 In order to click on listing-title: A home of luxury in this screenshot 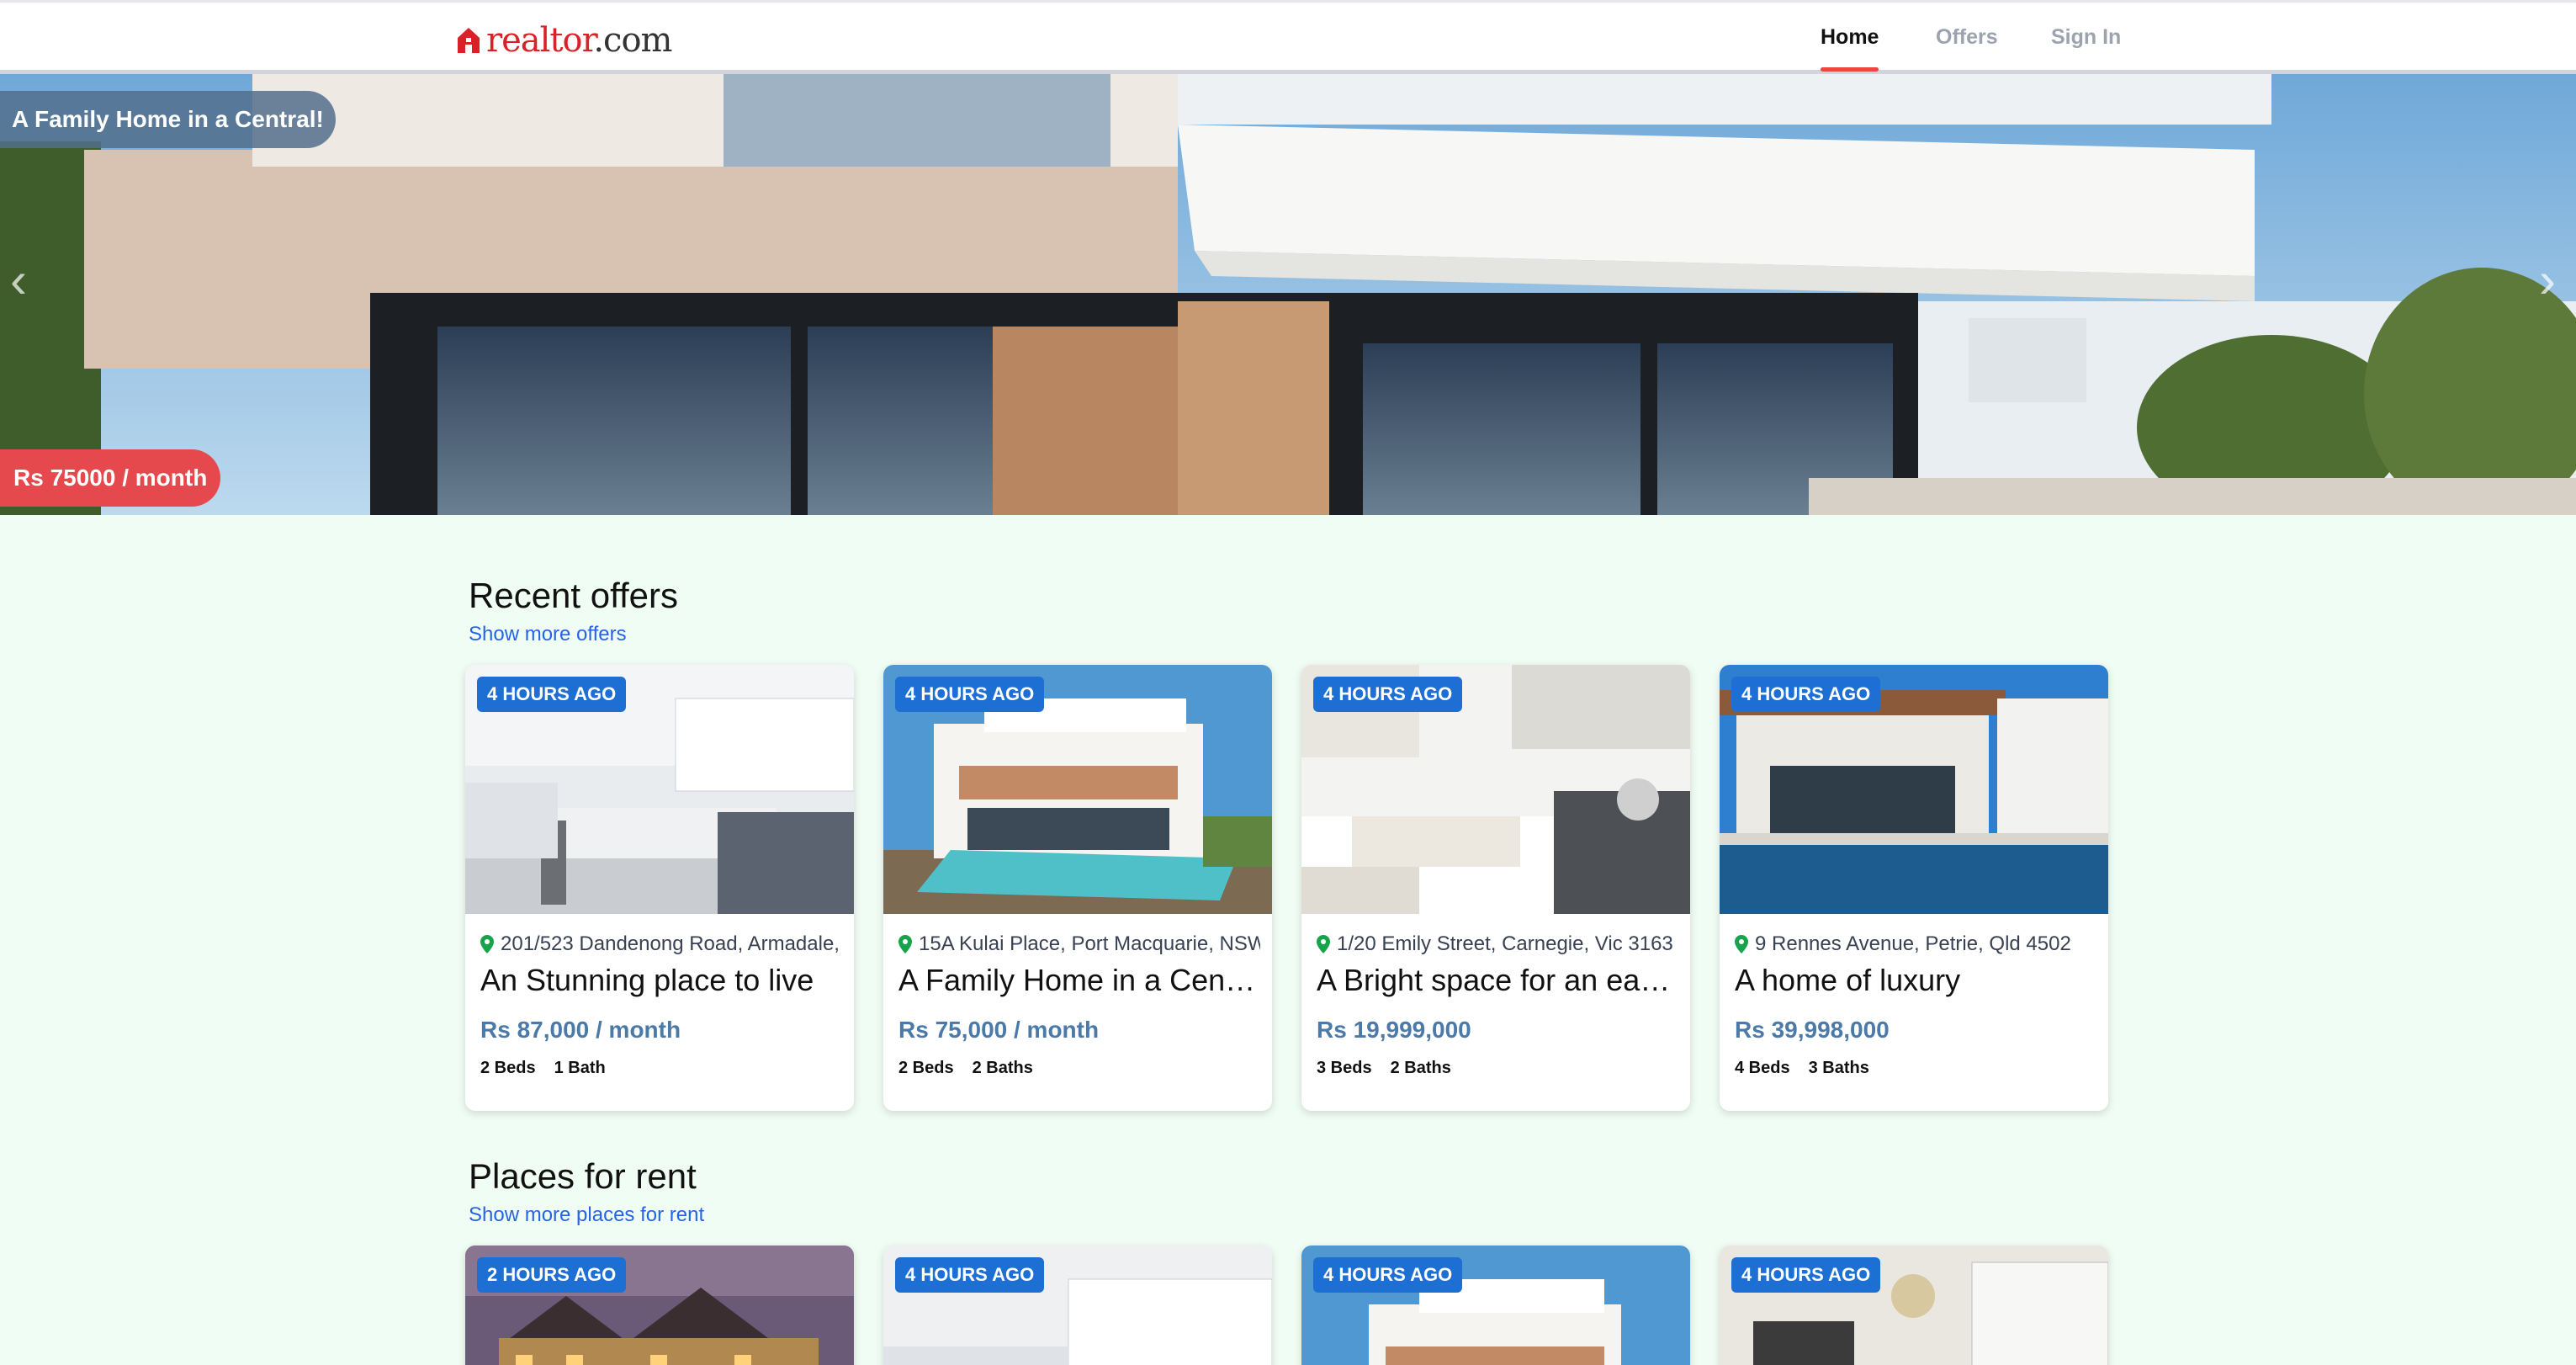, I will do `click(1848, 980)`.